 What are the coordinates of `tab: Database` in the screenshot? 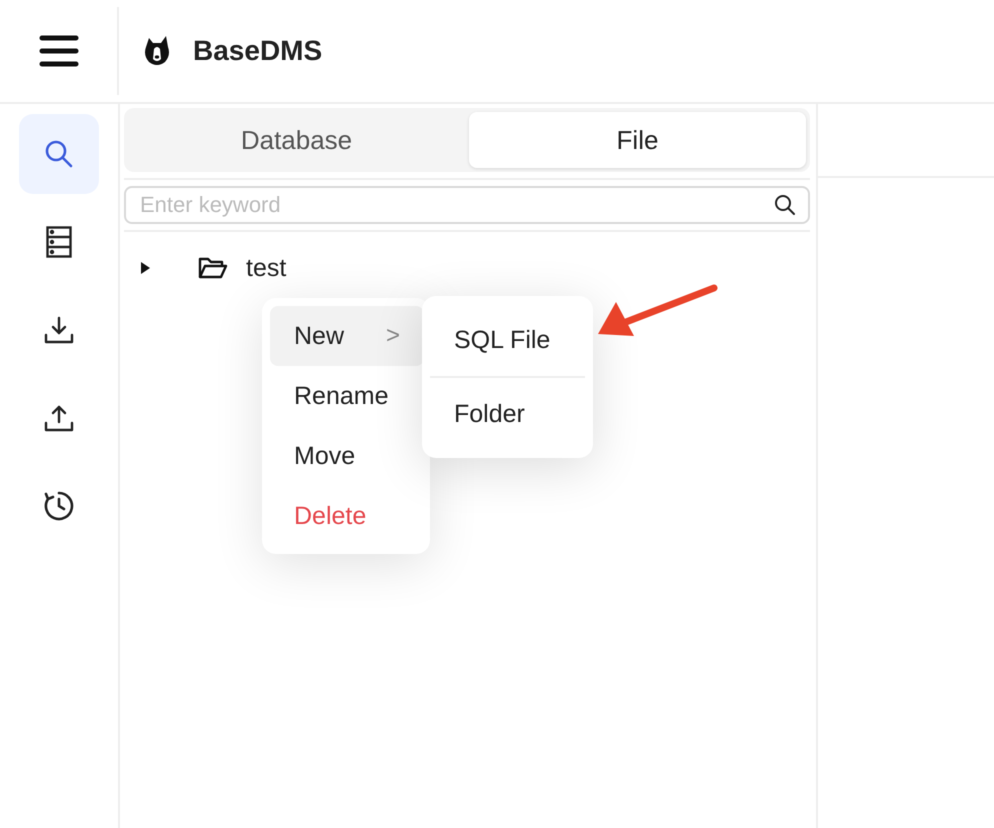 It's located at (296, 140).